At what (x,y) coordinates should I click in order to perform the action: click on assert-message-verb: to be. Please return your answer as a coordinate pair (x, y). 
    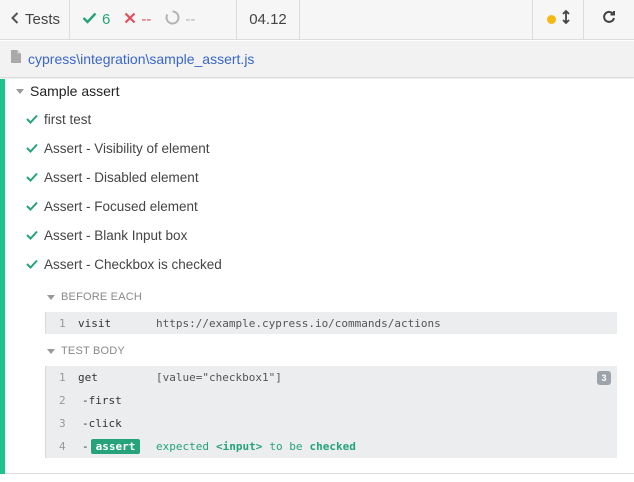
    Looking at the image, I should click on (286, 446).